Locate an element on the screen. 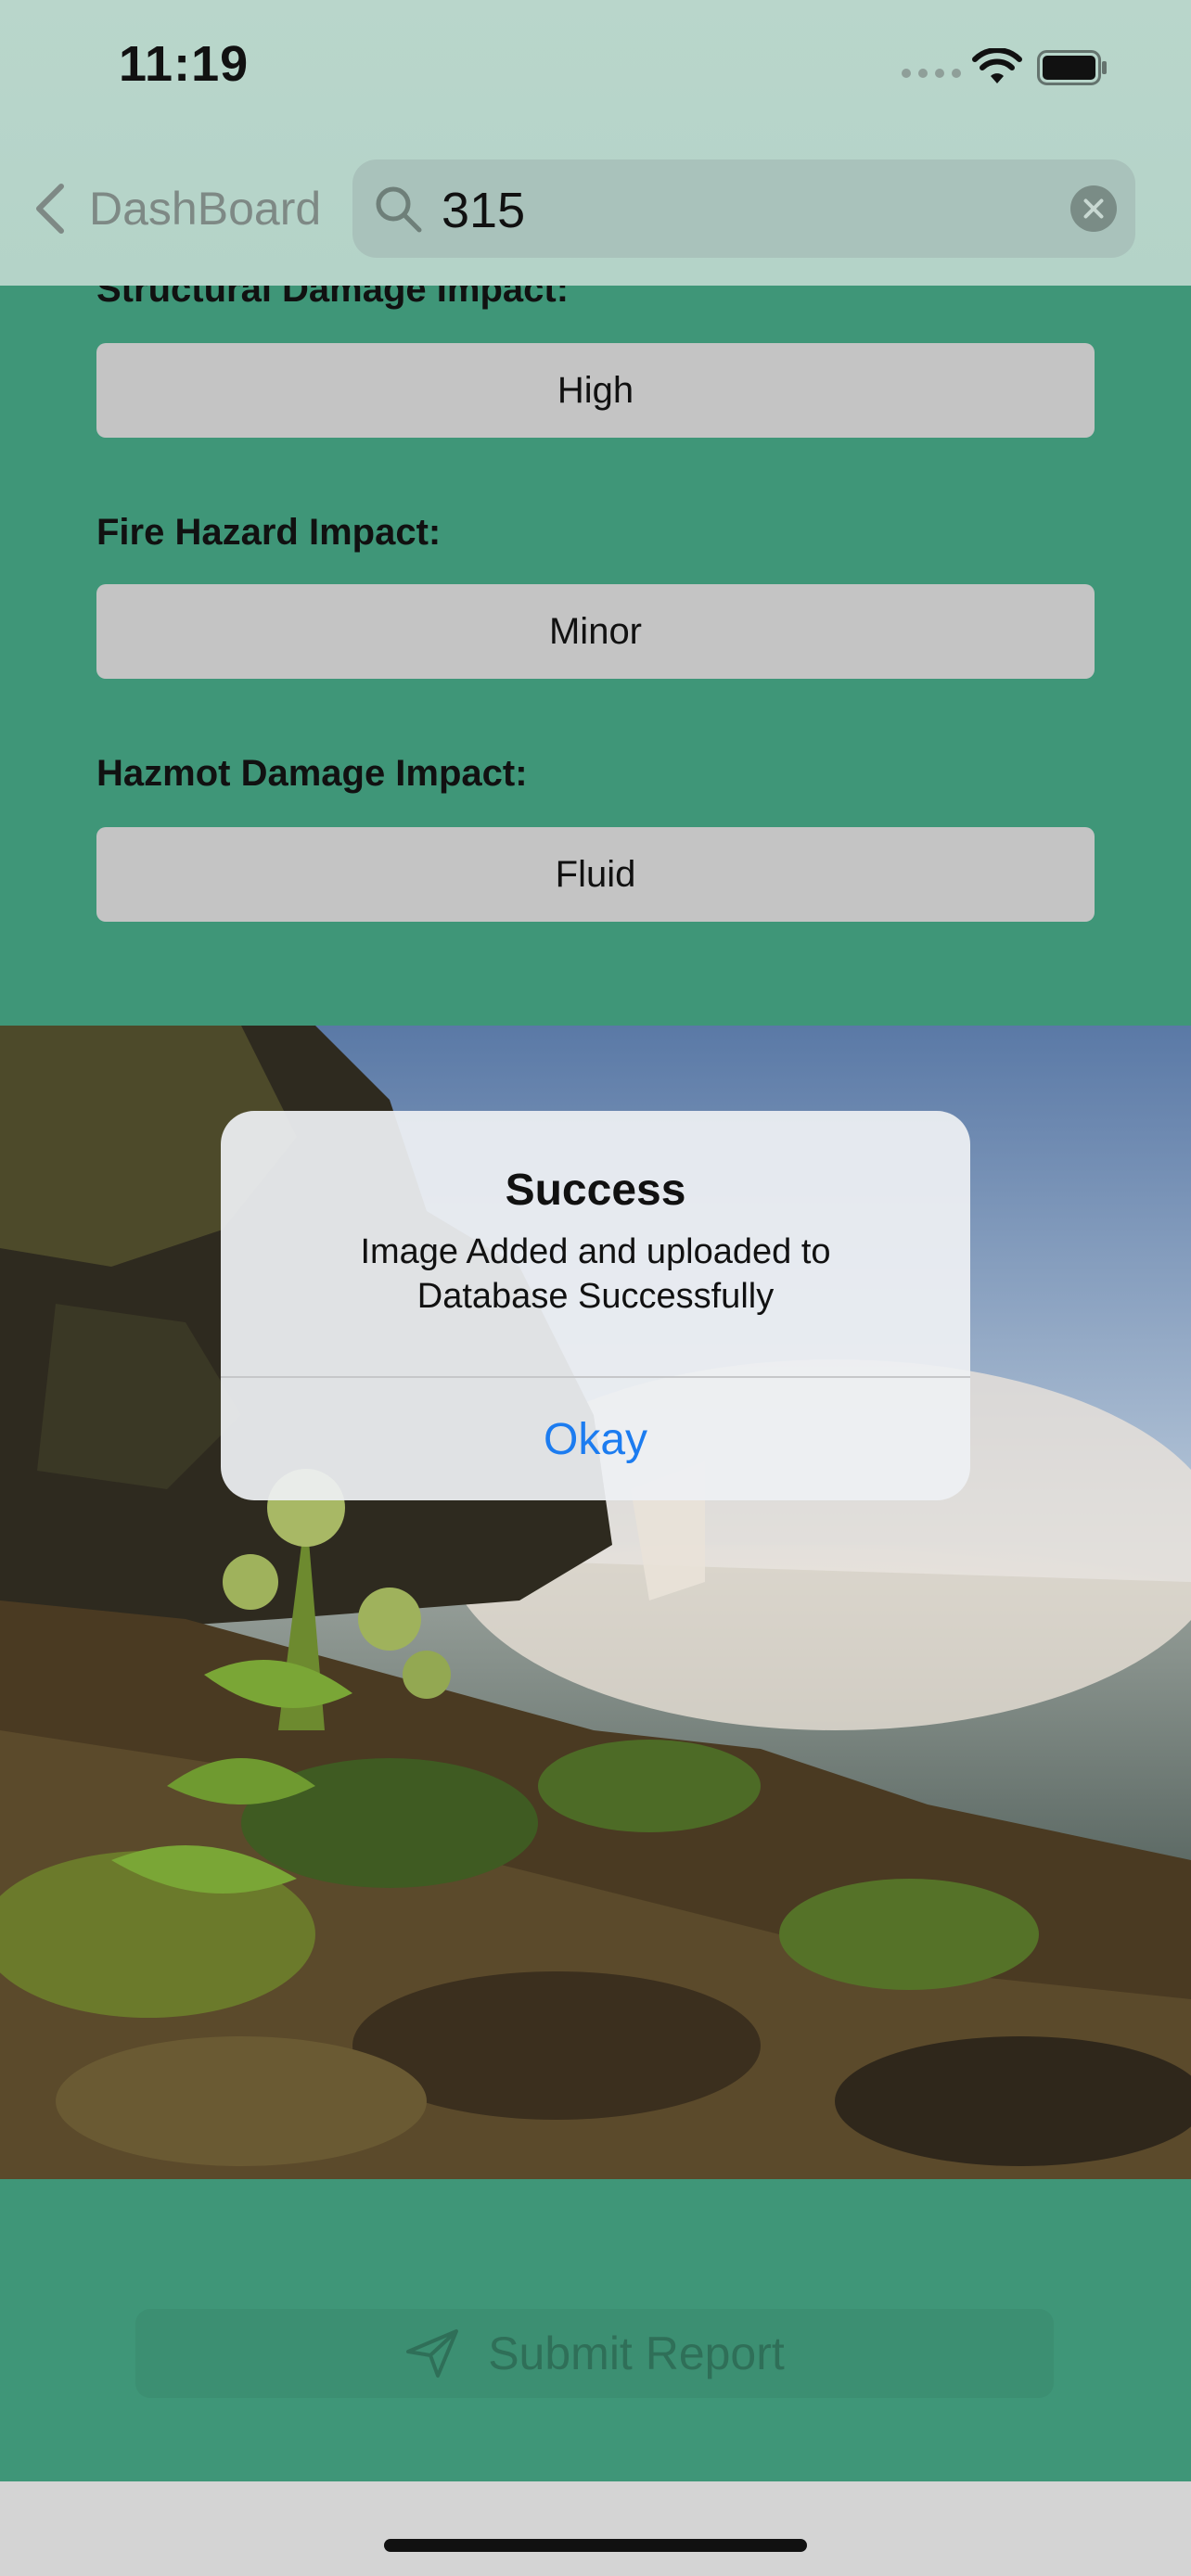 The height and width of the screenshot is (2576, 1191). search-field: 315 is located at coordinates (743, 208).